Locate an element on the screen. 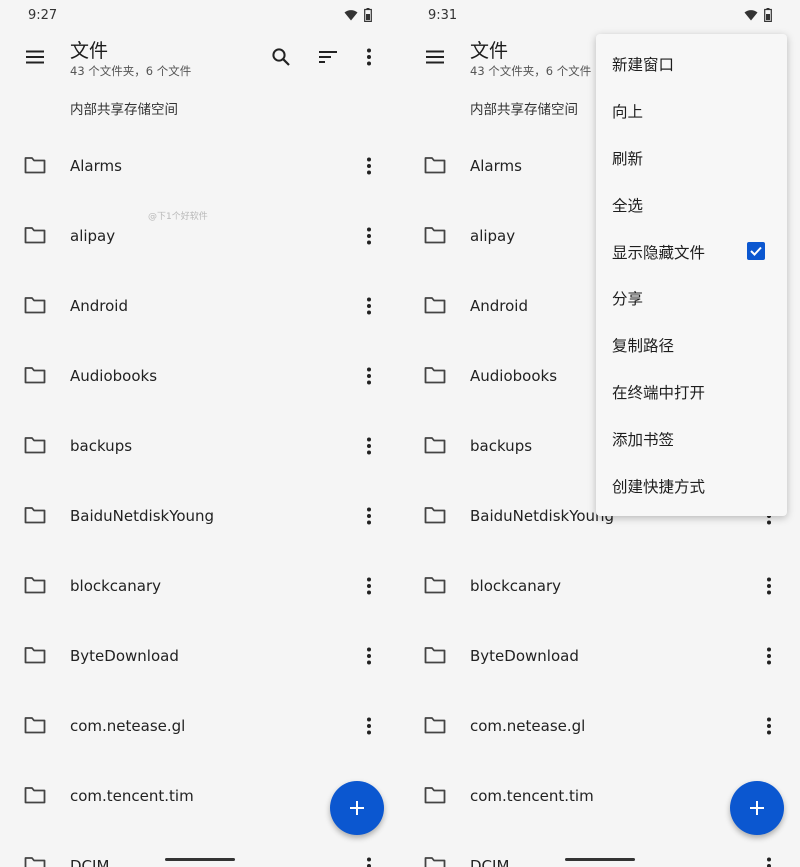 Image resolution: width=800 pixels, height=867 pixels. menu-item-create-shortcut: 创建快捷方式 is located at coordinates (691, 485).